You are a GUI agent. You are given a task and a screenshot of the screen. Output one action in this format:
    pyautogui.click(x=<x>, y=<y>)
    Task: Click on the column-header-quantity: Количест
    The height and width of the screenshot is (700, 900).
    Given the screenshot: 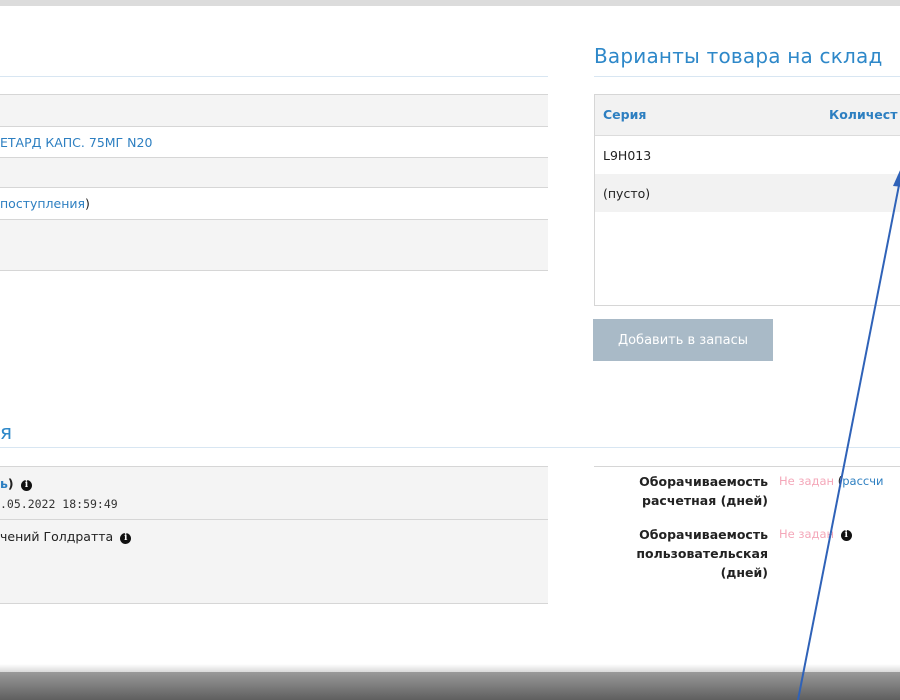 What is the action you would take?
    pyautogui.click(x=863, y=114)
    